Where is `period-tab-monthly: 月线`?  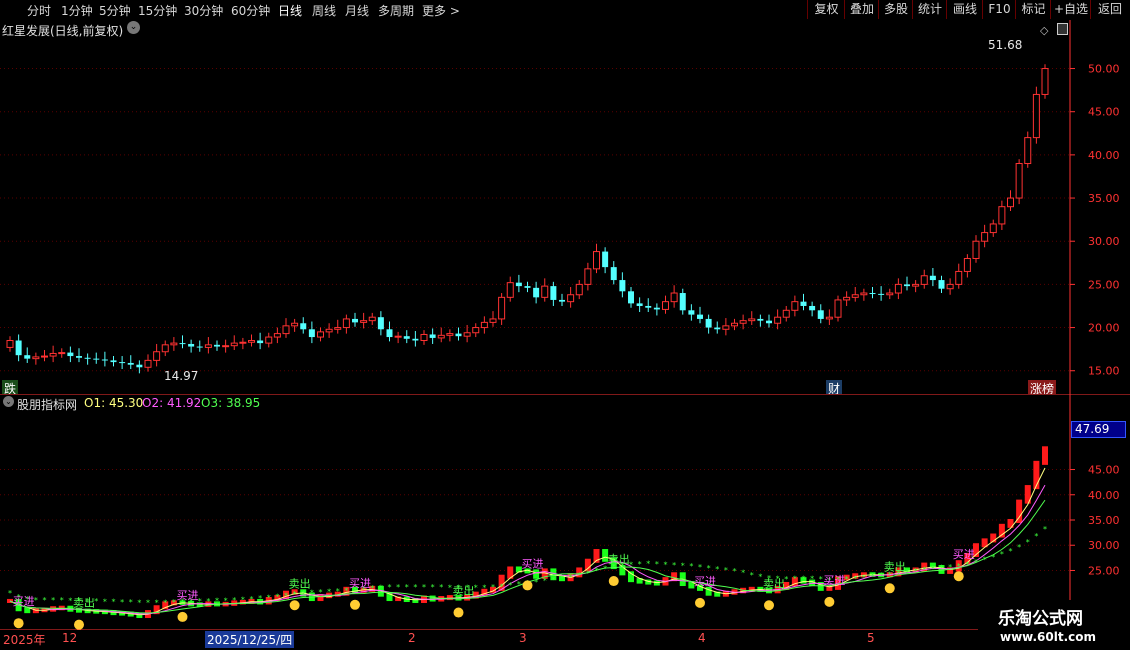
period-tab-monthly: 月线 is located at coordinates (357, 10).